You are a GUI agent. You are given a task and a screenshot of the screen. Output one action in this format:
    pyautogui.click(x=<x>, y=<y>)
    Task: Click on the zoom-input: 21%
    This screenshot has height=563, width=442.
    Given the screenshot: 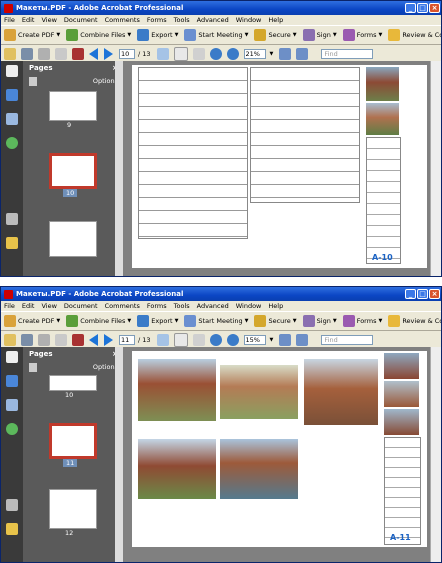 What is the action you would take?
    pyautogui.click(x=254, y=53)
    